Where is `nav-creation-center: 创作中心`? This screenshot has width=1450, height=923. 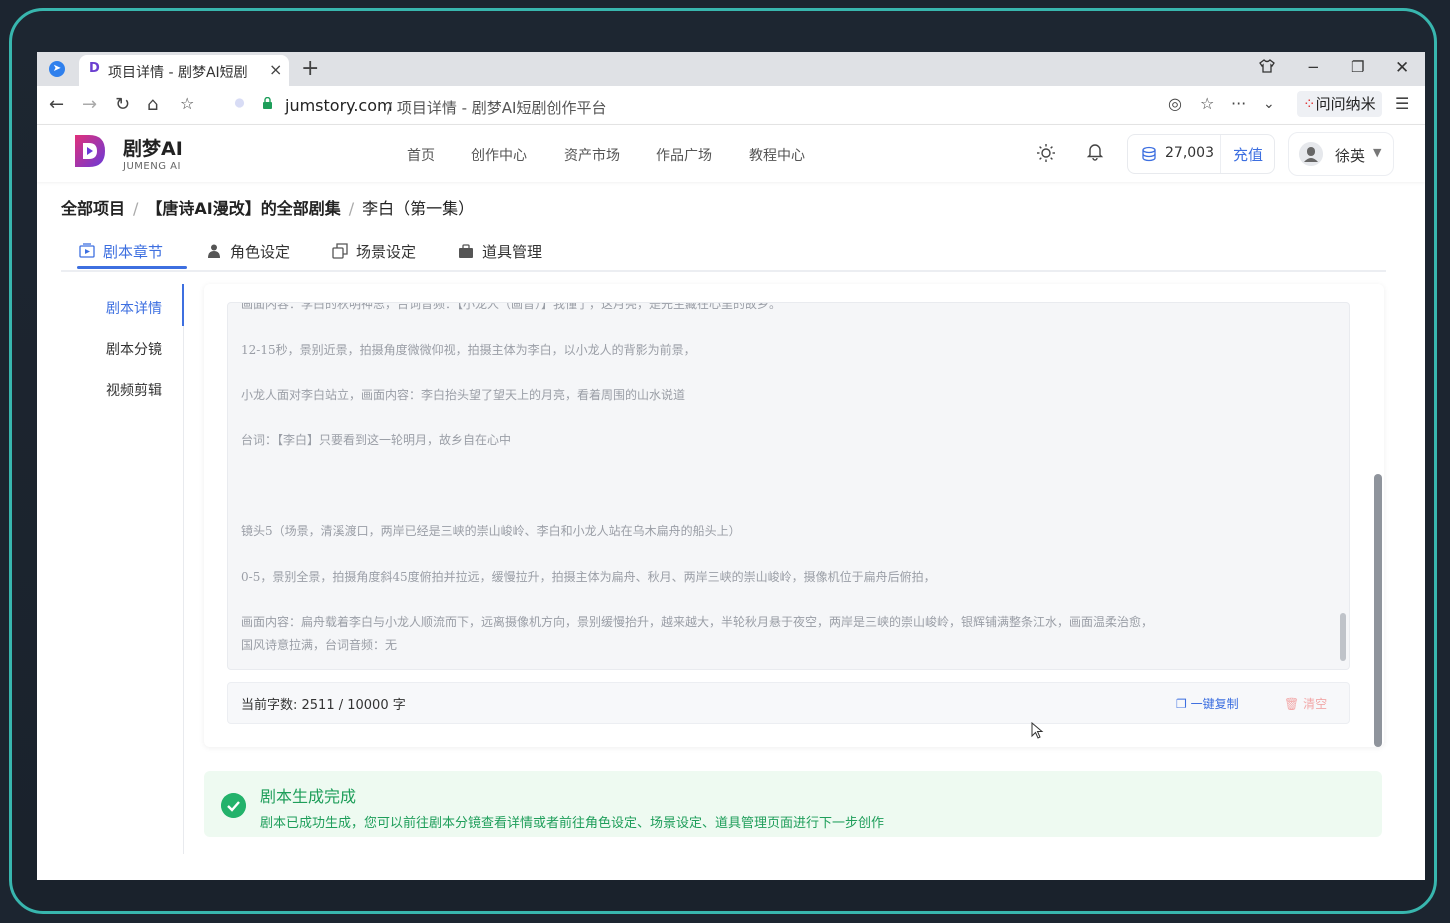 nav-creation-center: 创作中心 is located at coordinates (499, 155).